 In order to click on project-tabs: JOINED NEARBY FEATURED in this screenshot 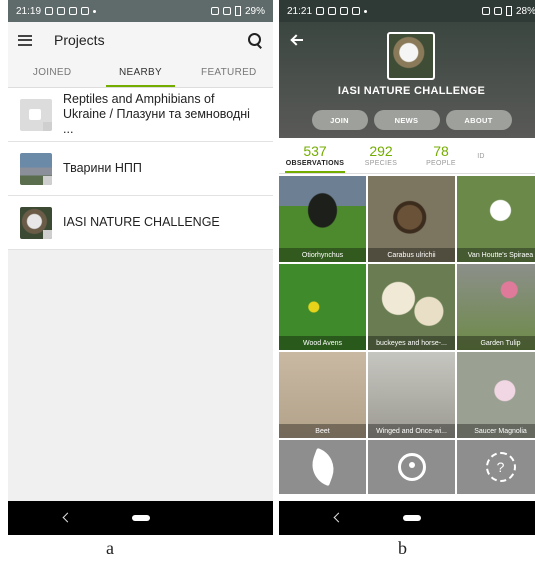, I will do `click(140, 73)`.